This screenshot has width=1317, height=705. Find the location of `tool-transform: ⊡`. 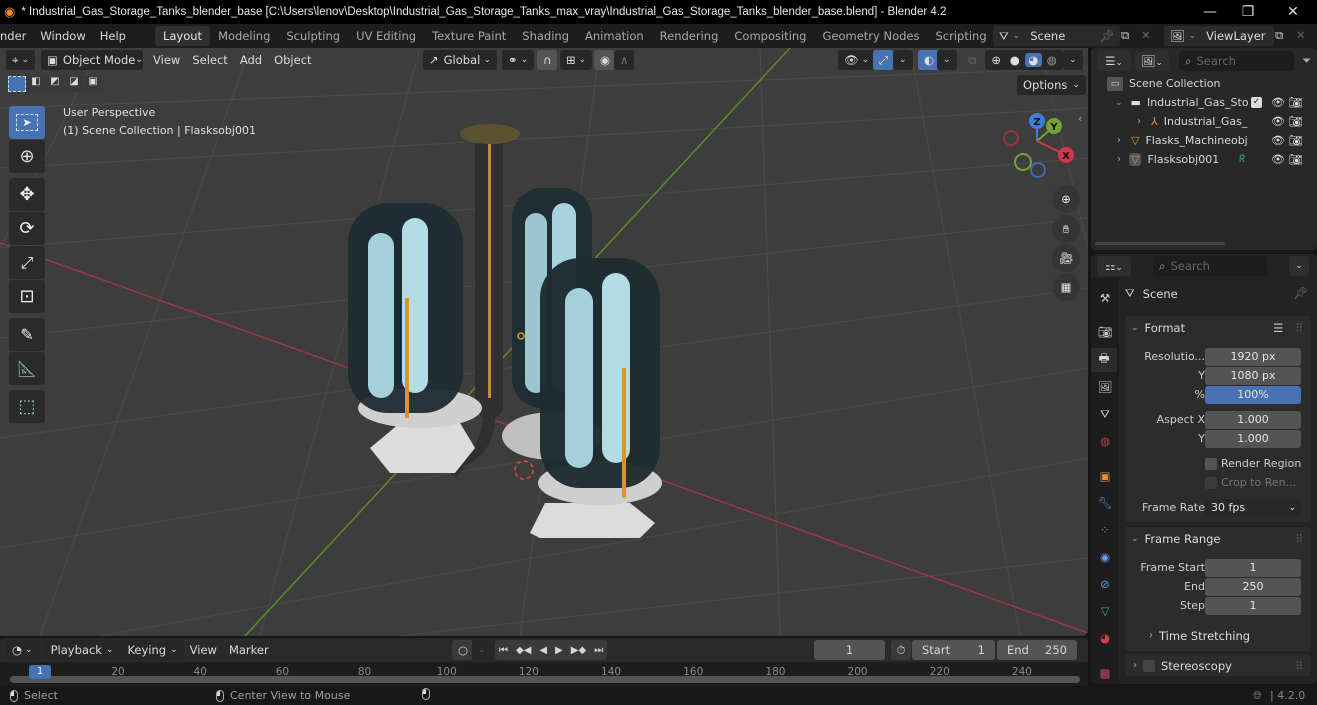

tool-transform: ⊡ is located at coordinates (27, 296).